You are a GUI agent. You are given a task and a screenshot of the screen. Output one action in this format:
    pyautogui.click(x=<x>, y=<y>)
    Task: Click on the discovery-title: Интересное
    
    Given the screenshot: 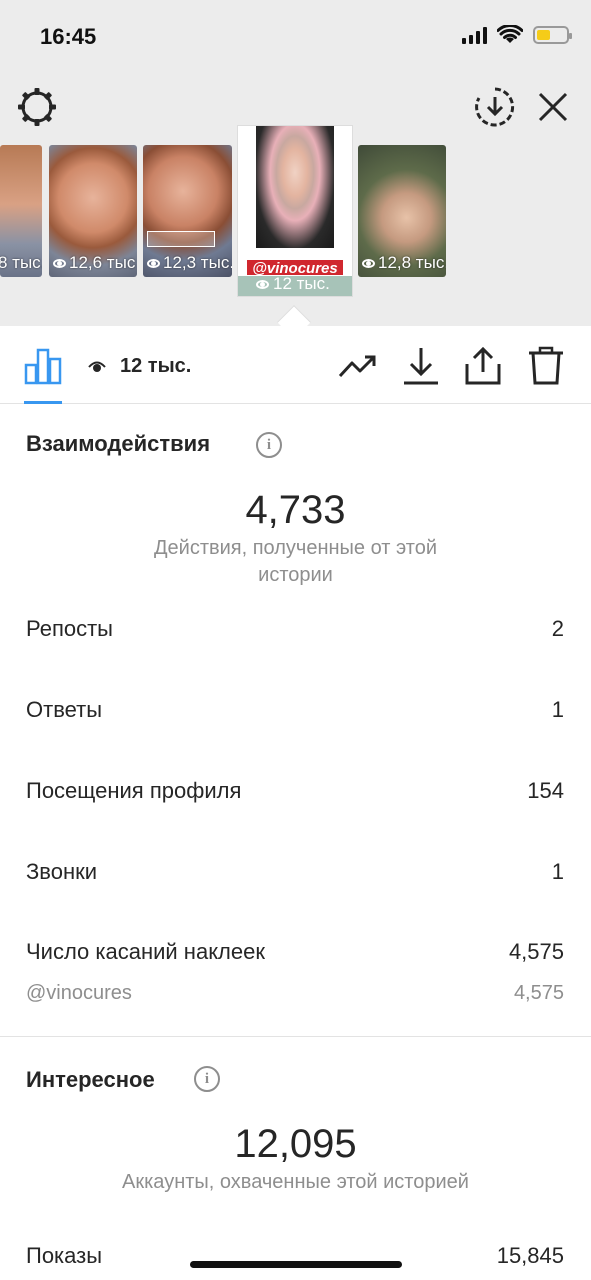 What is the action you would take?
    pyautogui.click(x=90, y=1079)
    